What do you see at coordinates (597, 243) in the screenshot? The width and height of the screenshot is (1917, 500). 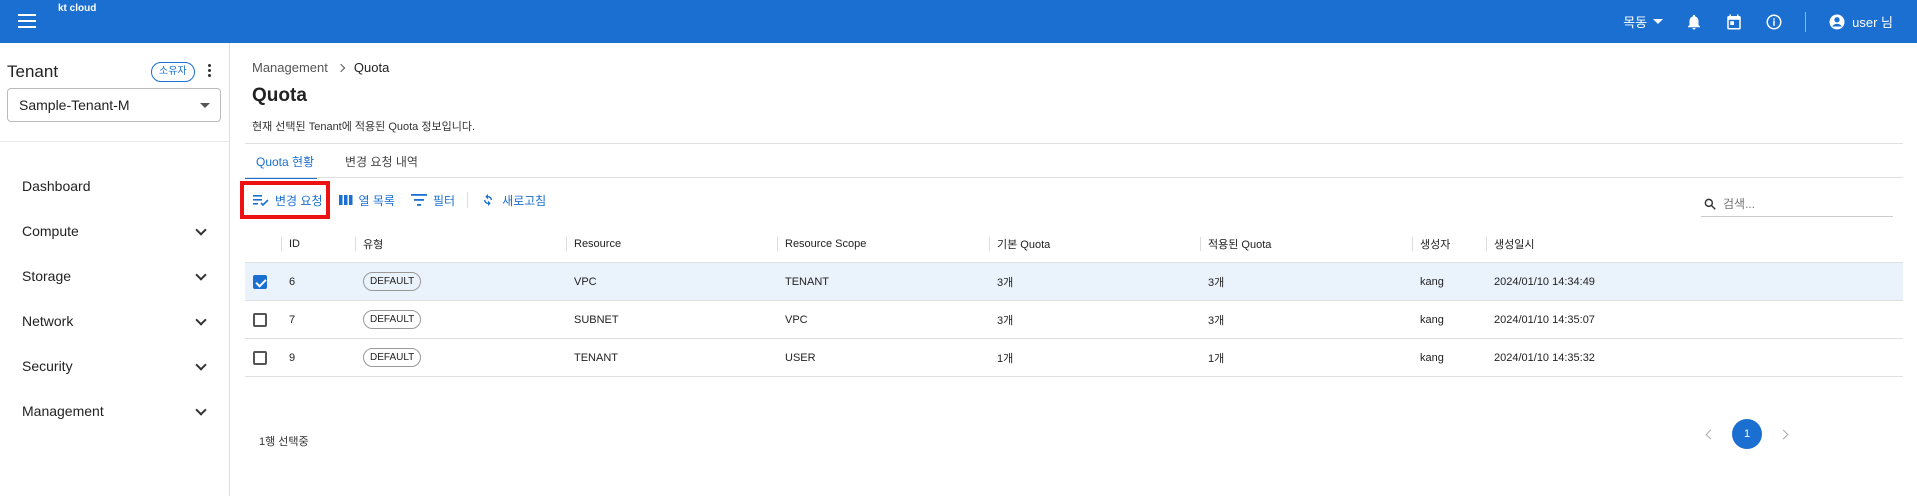 I see `col-resource: Resource` at bounding box center [597, 243].